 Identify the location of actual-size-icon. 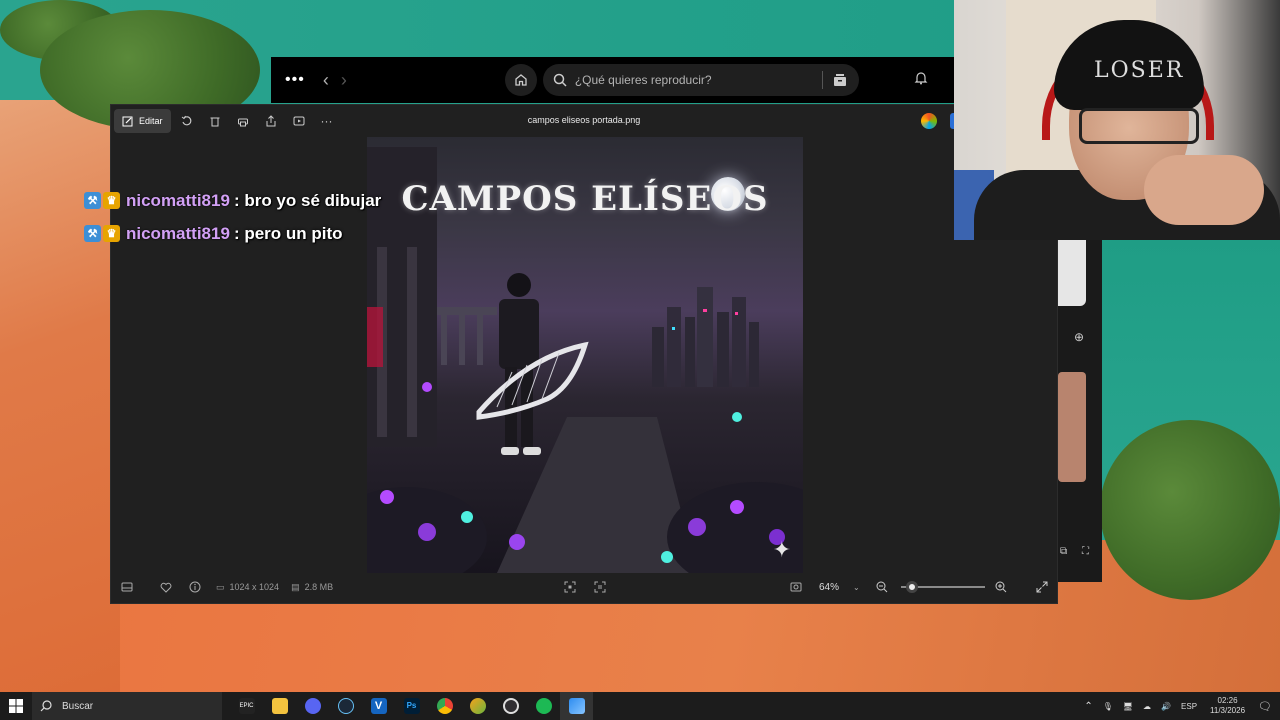
(600, 587).